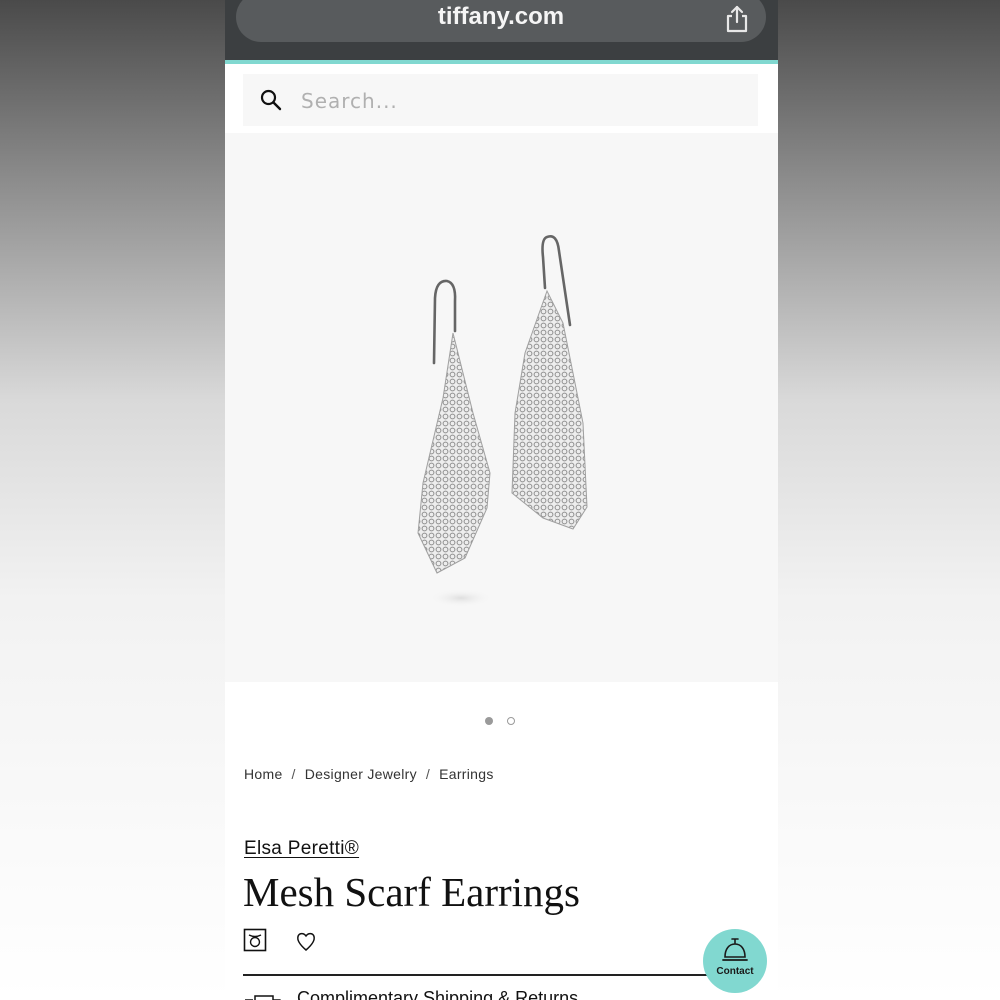  Describe the element at coordinates (501, 17) in the screenshot. I see `url-text: tiffany.com` at that location.